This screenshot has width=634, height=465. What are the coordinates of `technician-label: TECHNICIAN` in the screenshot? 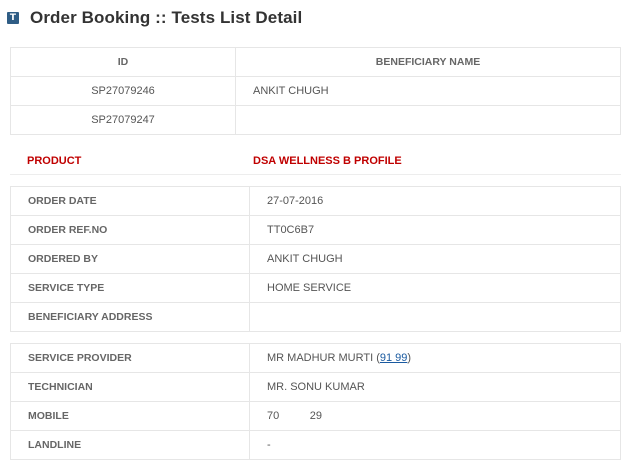 It's located at (130, 387).